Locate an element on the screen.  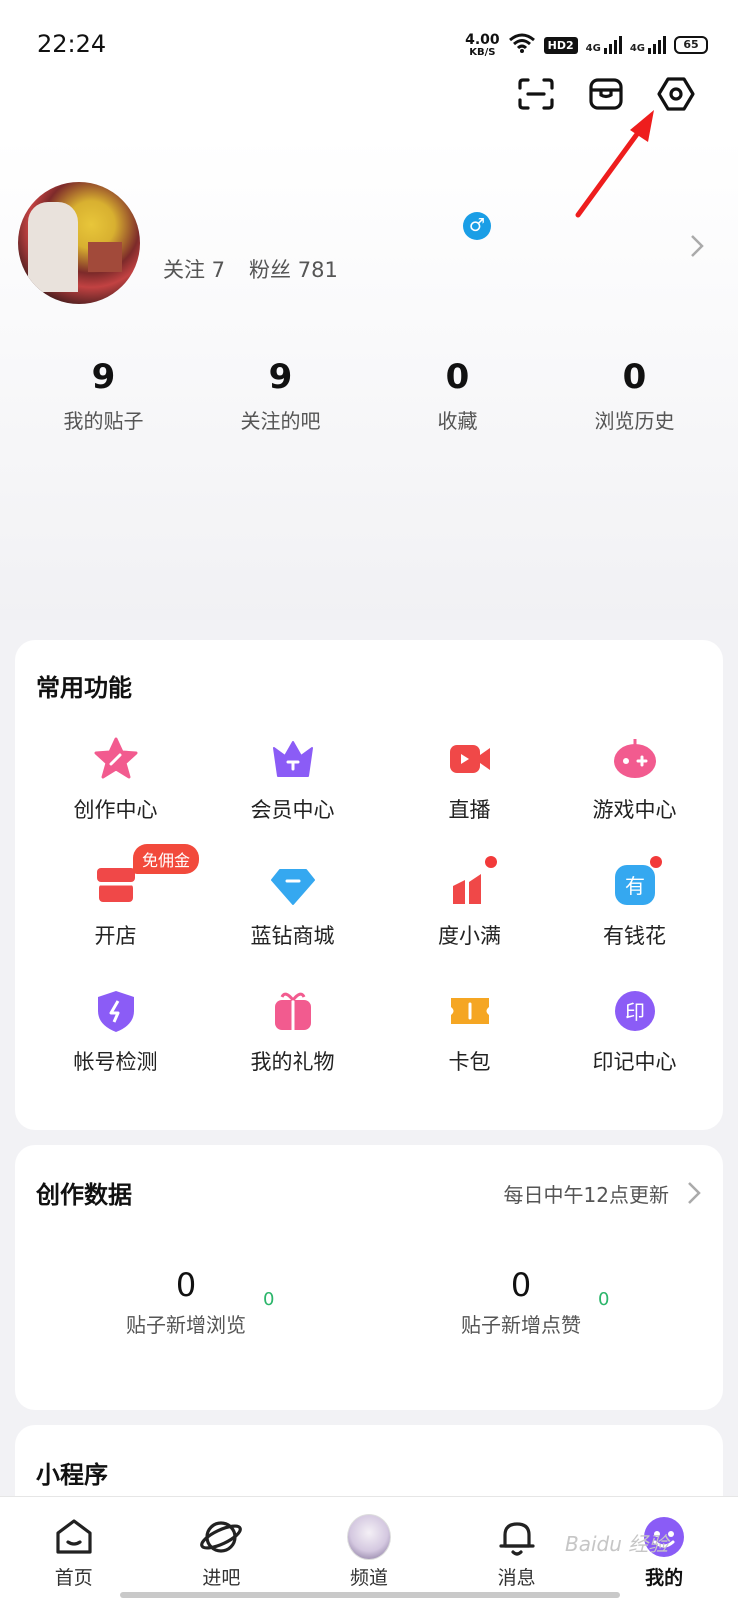
function-game-center: 游戏中心 is located at coordinates (634, 780).